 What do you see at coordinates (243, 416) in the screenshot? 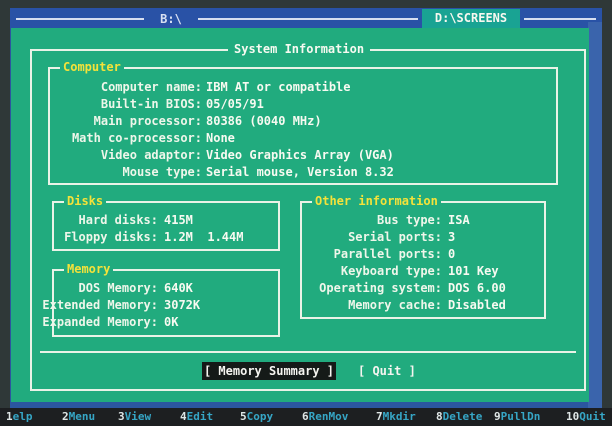
I see `function-key-number: 5` at bounding box center [243, 416].